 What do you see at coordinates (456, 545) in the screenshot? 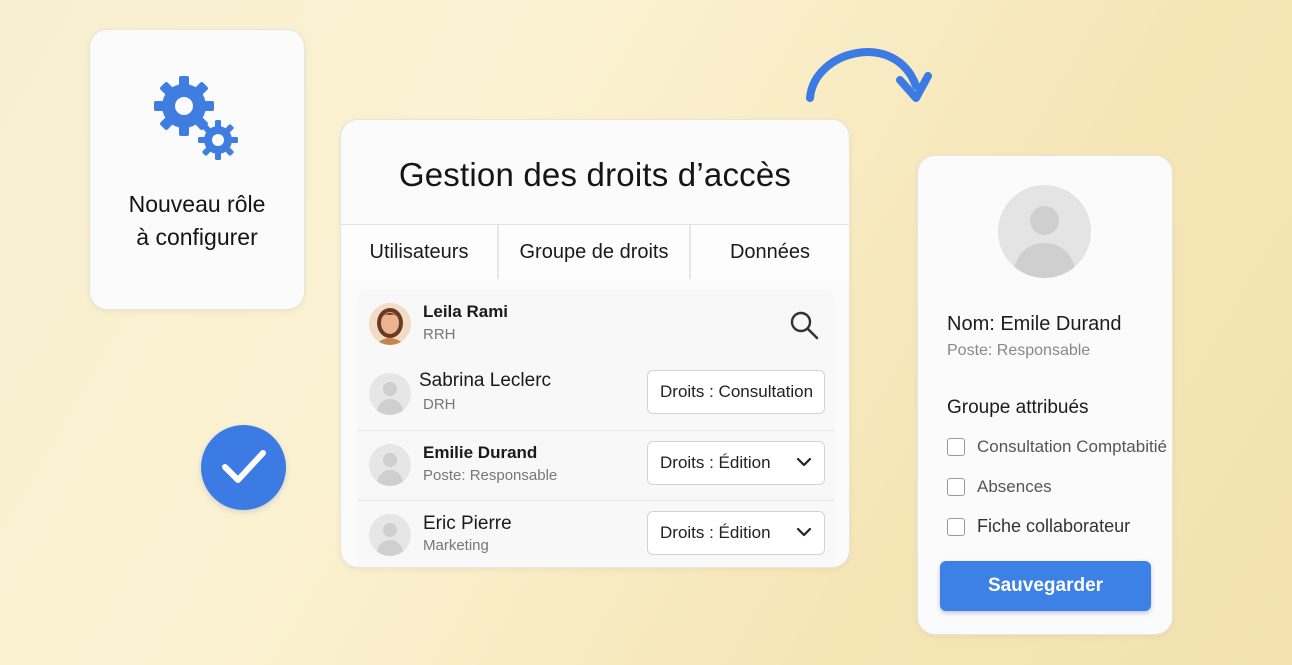
I see `user-role: Marketing` at bounding box center [456, 545].